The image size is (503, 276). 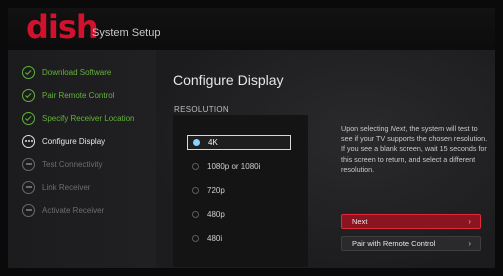 I want to click on option-label: 480i, so click(x=215, y=238).